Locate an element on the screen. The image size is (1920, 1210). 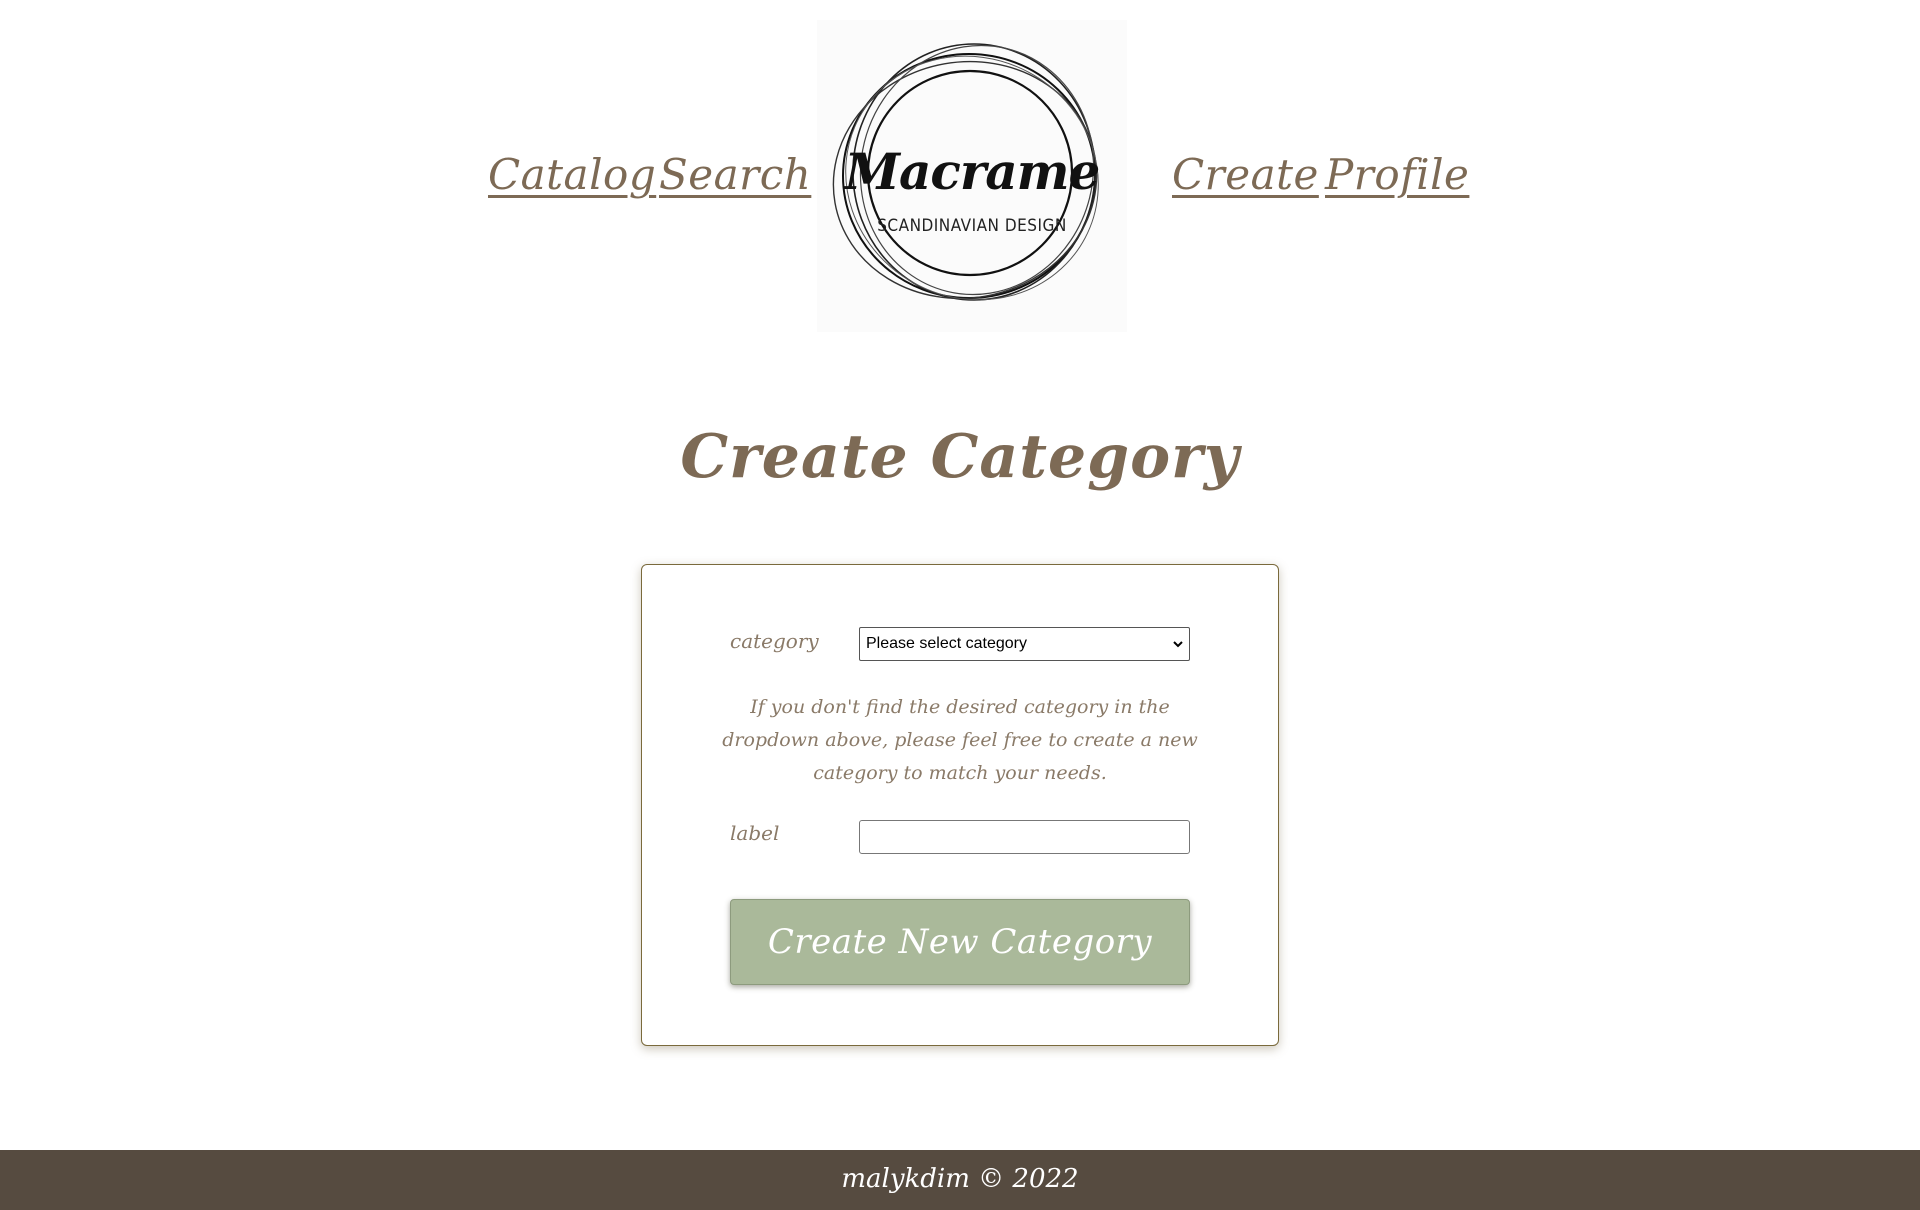
label-field-label: label is located at coordinates (755, 833).